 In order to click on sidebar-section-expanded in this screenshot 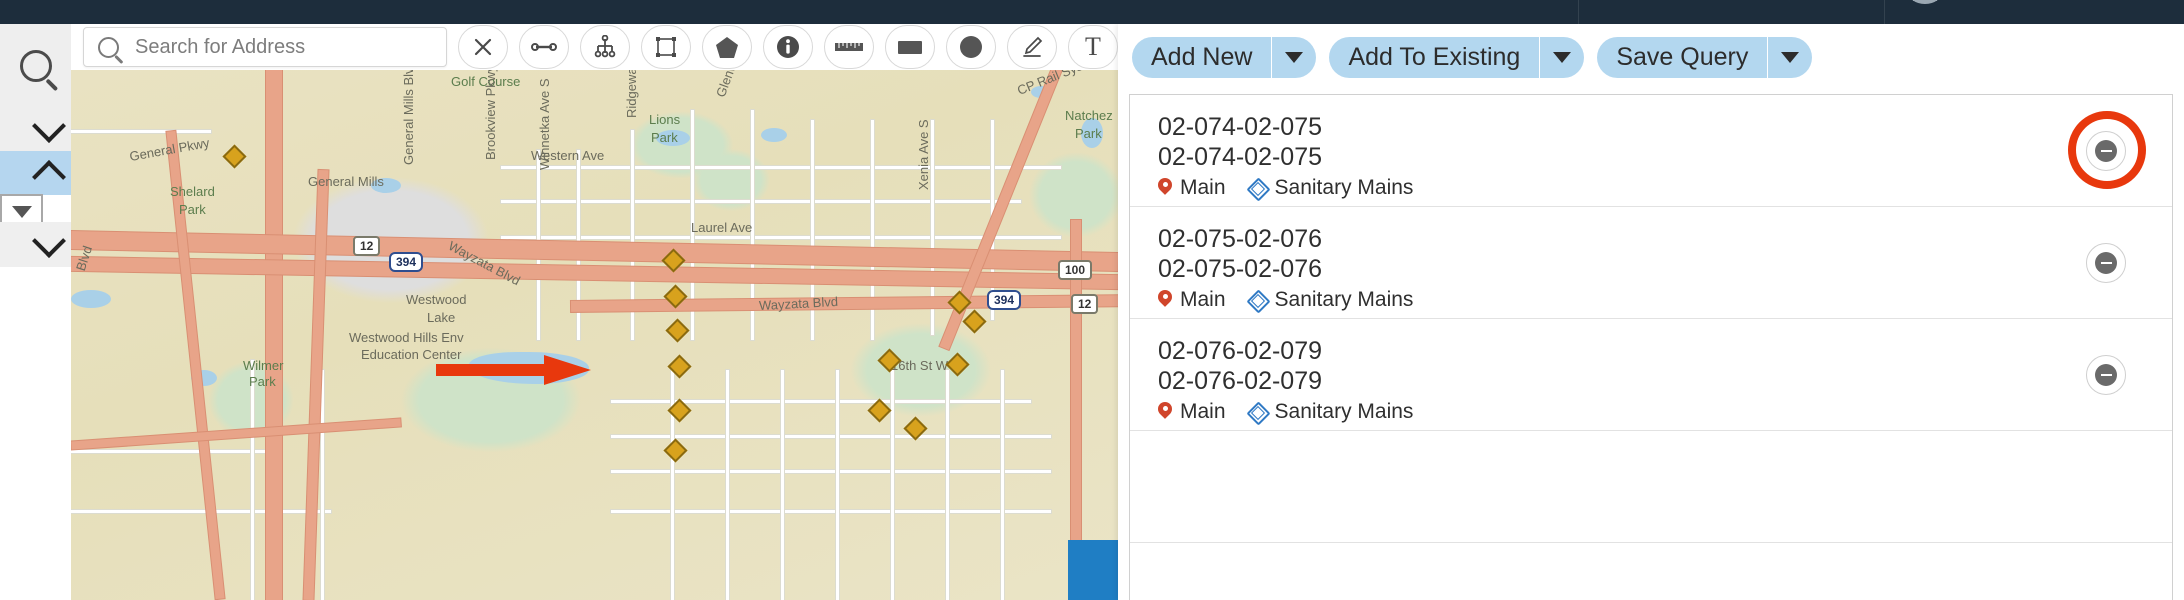, I will do `click(35, 173)`.